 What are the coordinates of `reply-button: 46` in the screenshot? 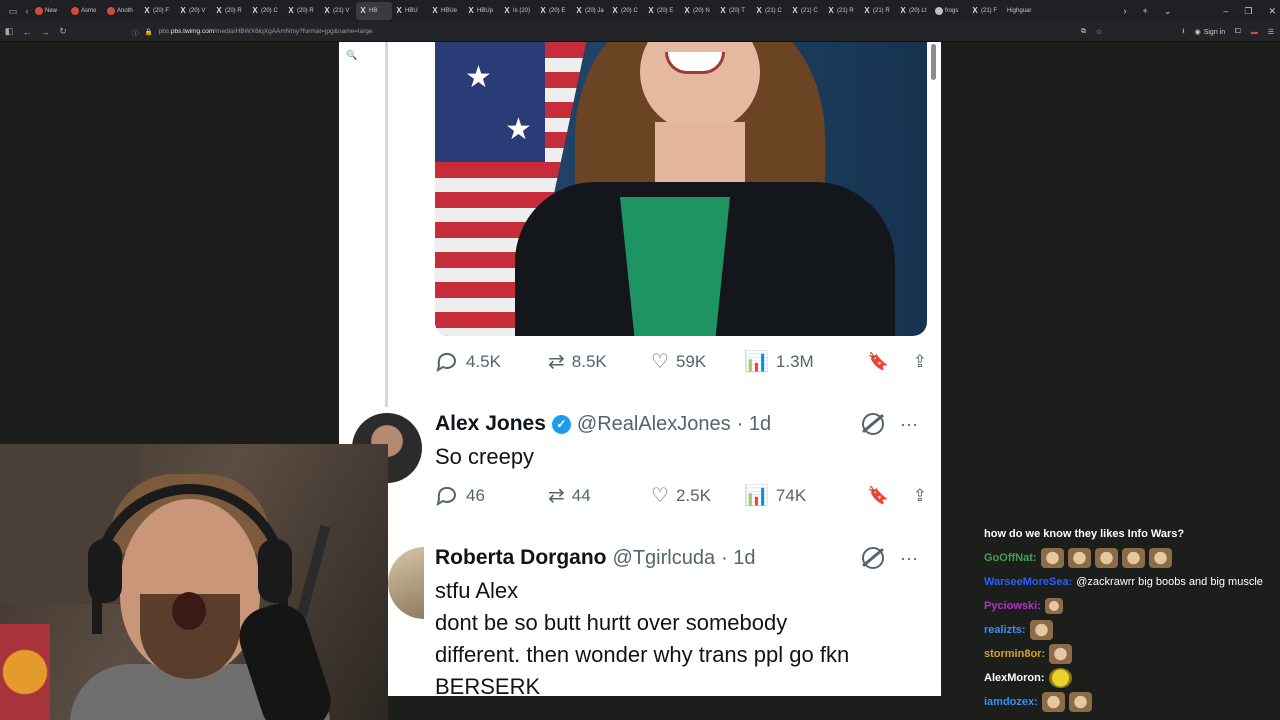 It's located at (491, 496).